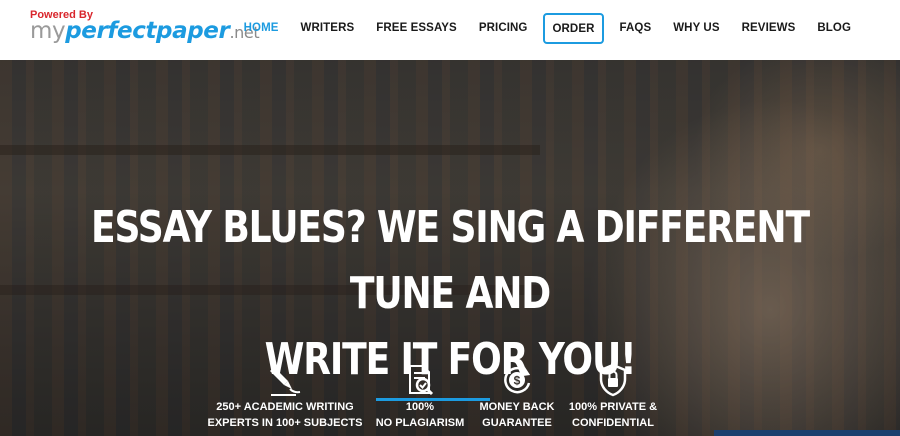 Image resolution: width=900 pixels, height=436 pixels. Describe the element at coordinates (696, 28) in the screenshot. I see `nav-why-us: WHY US` at that location.